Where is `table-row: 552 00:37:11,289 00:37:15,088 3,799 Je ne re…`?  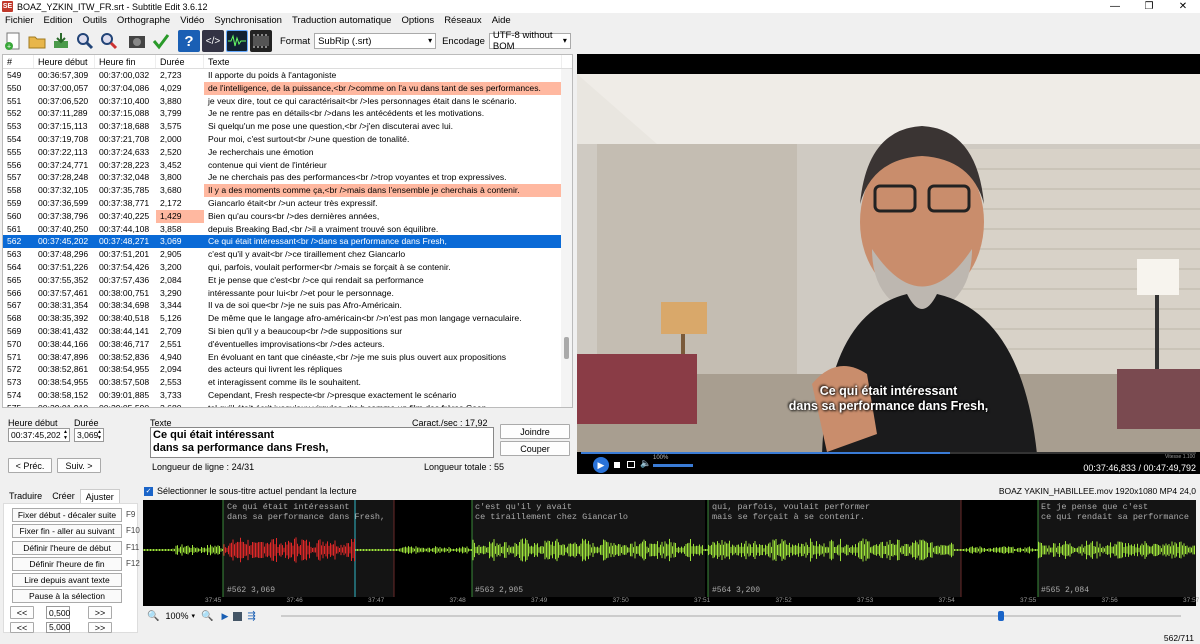
table-row: 552 00:37:11,289 00:37:15,088 3,799 Je ne re… is located at coordinates (287, 113).